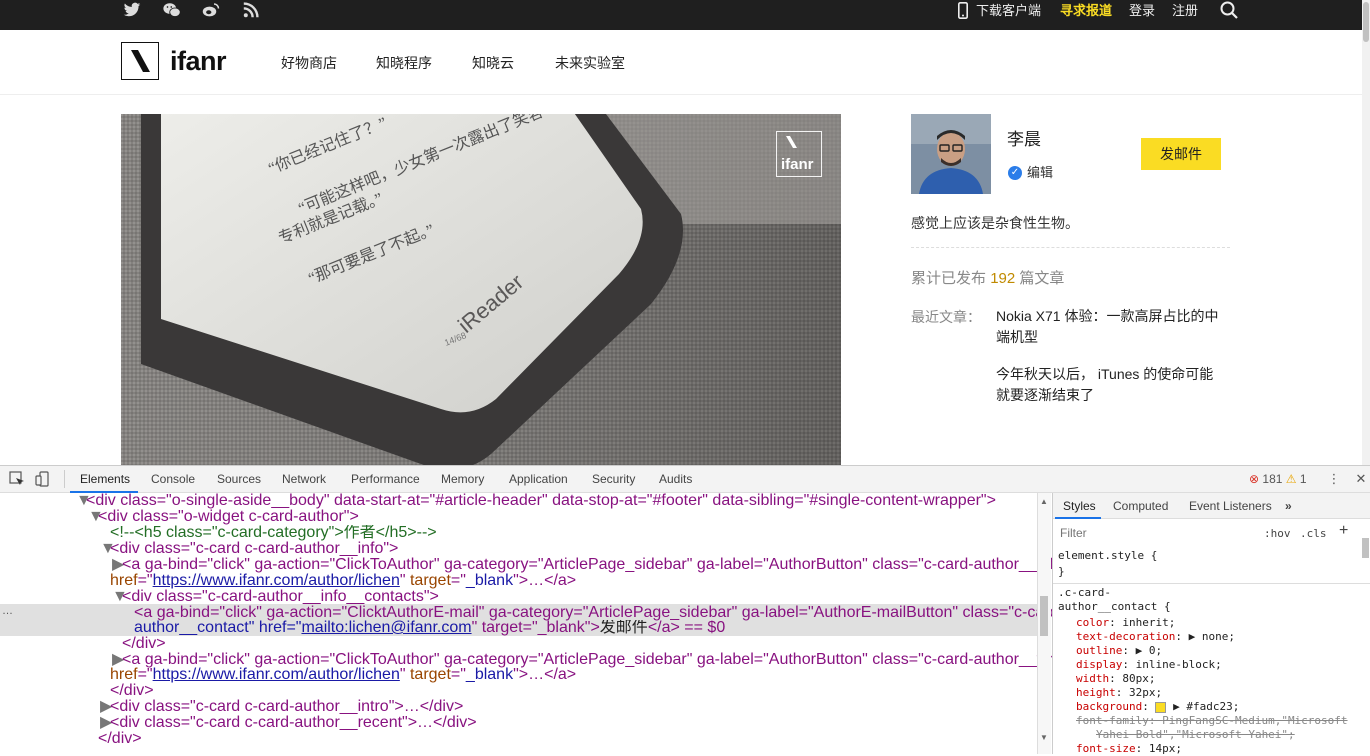 This screenshot has height=756, width=1370. What do you see at coordinates (1109, 706) in the screenshot?
I see `css-prop-name: background` at bounding box center [1109, 706].